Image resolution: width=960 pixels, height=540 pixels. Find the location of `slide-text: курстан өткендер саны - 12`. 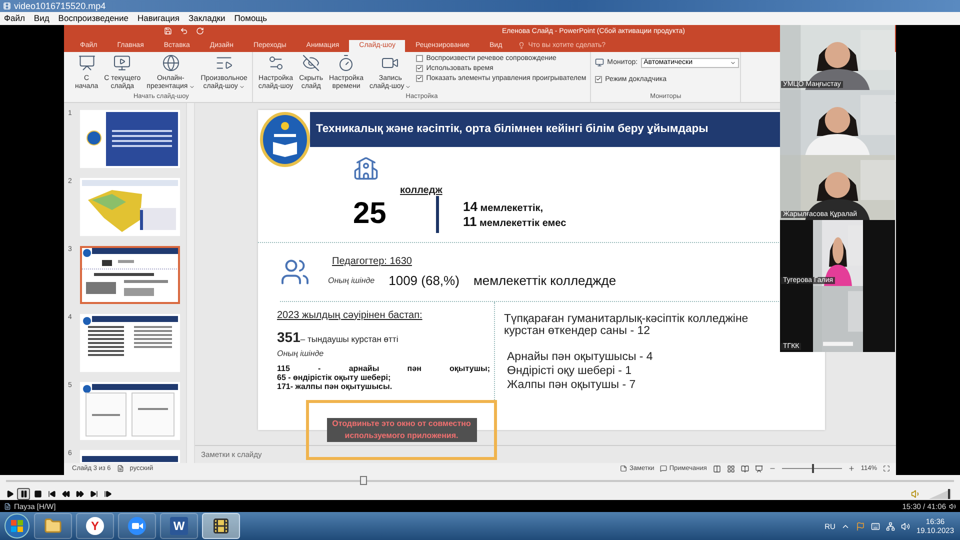

slide-text: курстан өткендер саны - 12 is located at coordinates (578, 330).